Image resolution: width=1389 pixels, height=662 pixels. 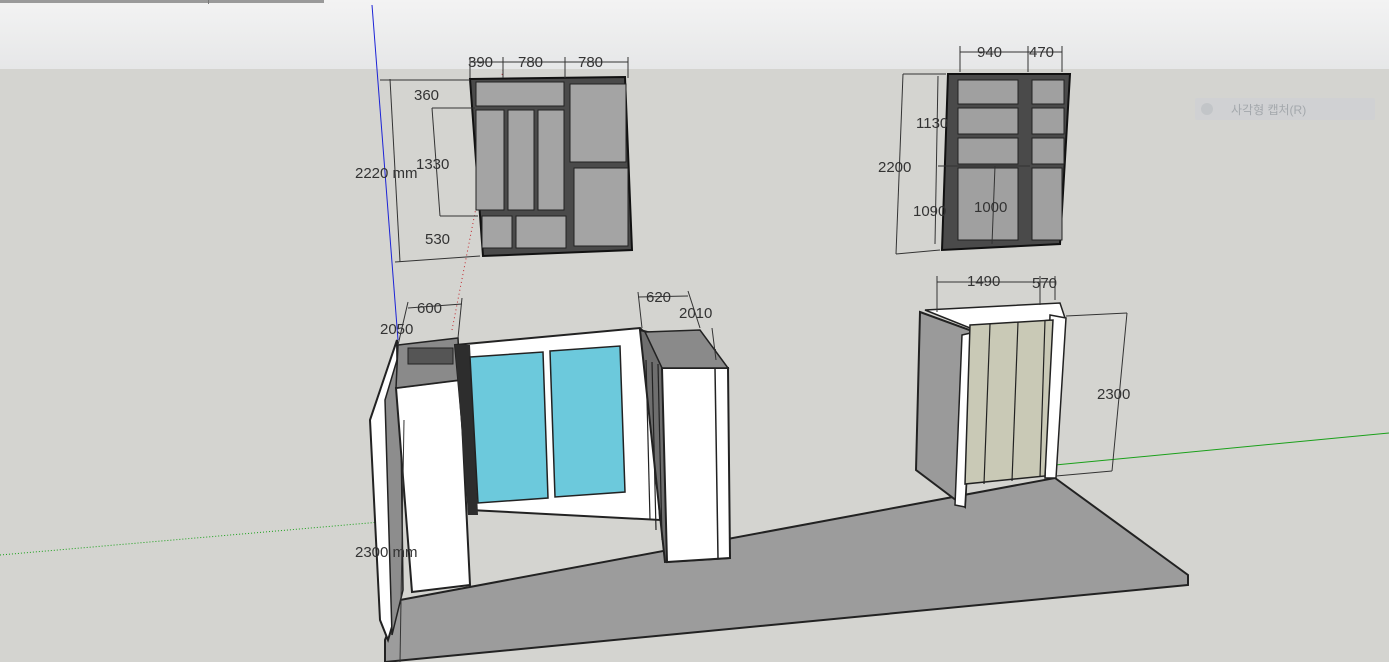 I want to click on dim-right-inner: 1000, so click(x=990, y=207).